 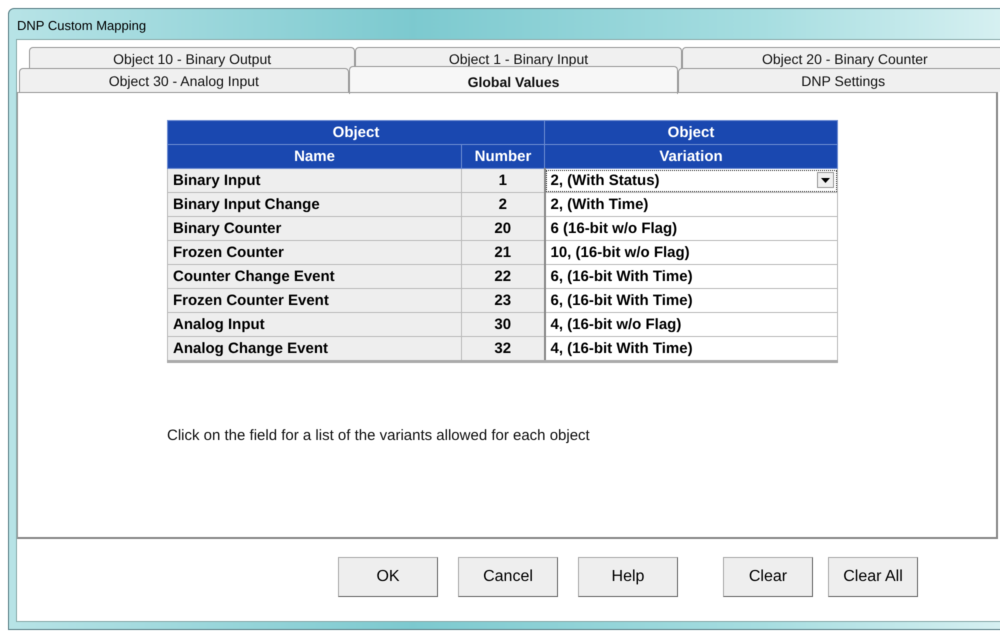 What do you see at coordinates (691, 324) in the screenshot?
I see `table-cell: 4, (16-bit w/o Flag)` at bounding box center [691, 324].